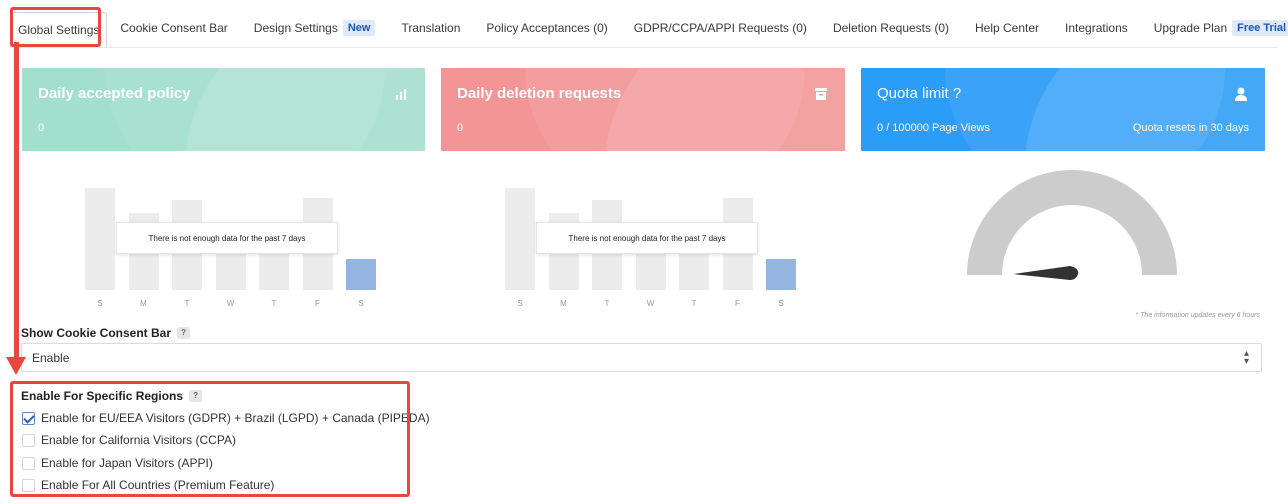  What do you see at coordinates (644, 47) in the screenshot?
I see `tabs-divider` at bounding box center [644, 47].